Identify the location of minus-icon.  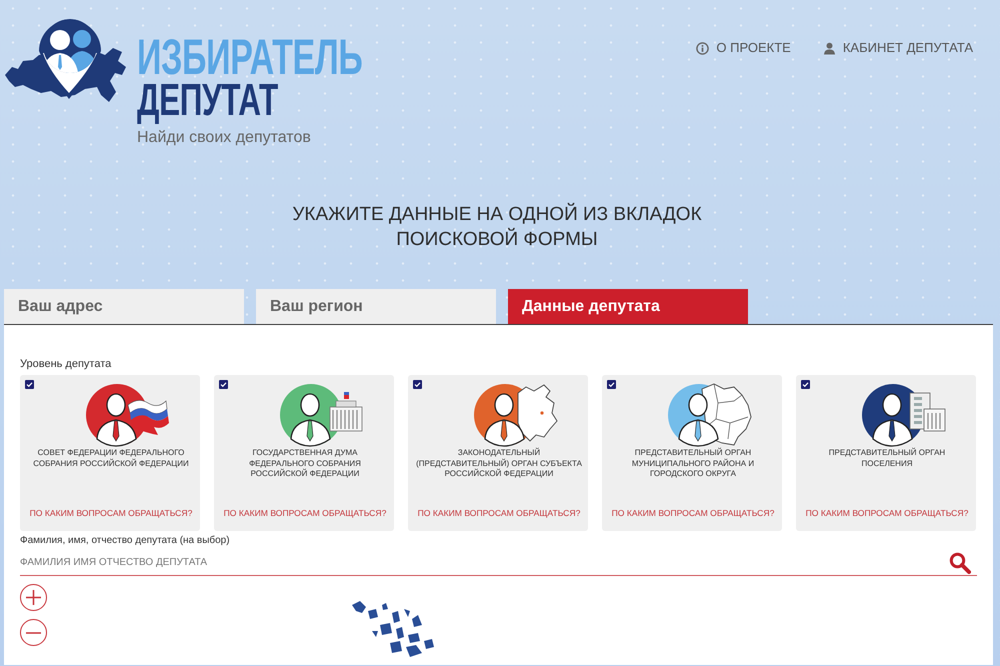
(33, 633).